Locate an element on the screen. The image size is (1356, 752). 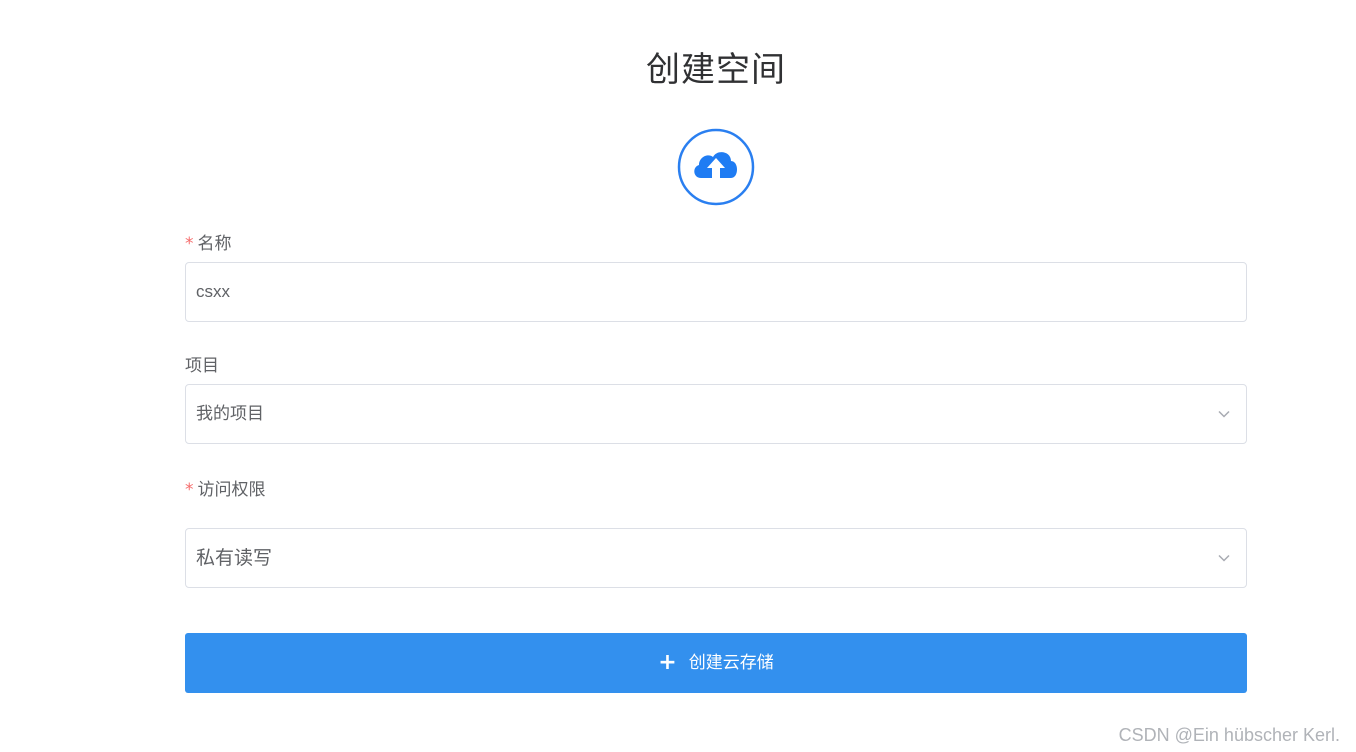
create-storage-button: + 创建云存储 is located at coordinates (716, 663).